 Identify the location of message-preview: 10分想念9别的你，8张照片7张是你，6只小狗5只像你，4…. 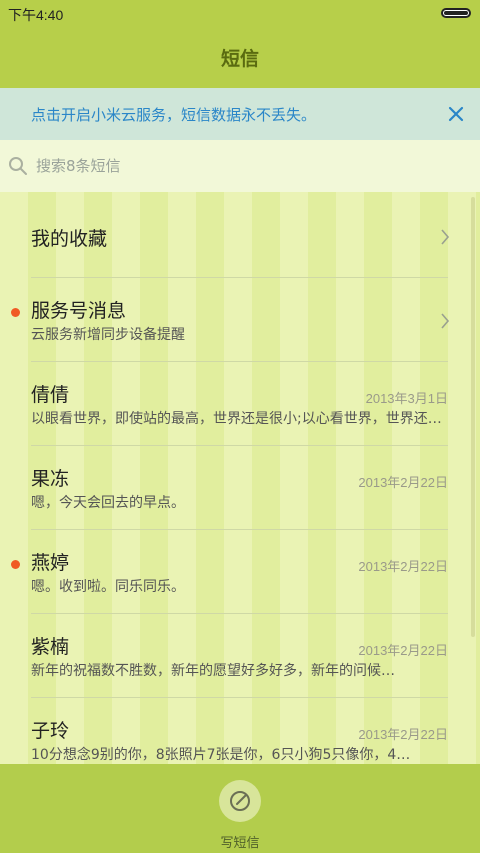
(221, 755).